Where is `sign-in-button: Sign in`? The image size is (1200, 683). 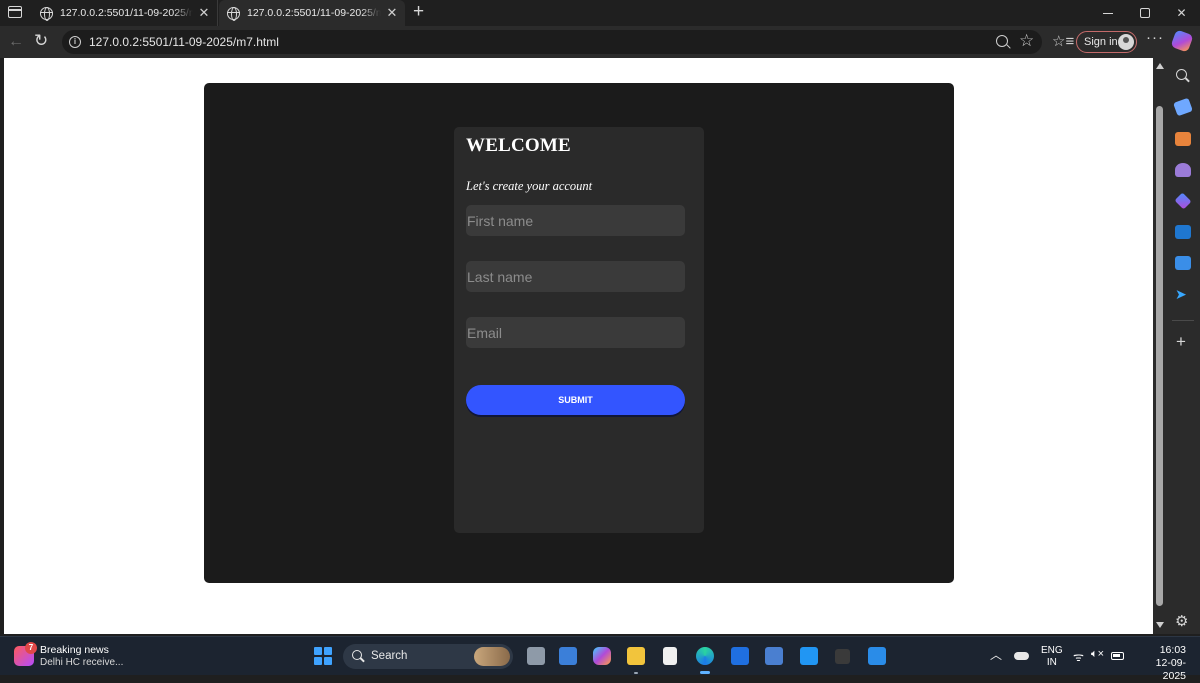
sign-in-button: Sign in is located at coordinates (1106, 42).